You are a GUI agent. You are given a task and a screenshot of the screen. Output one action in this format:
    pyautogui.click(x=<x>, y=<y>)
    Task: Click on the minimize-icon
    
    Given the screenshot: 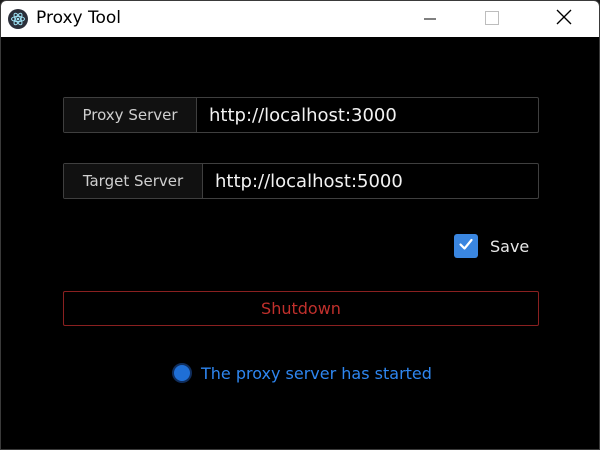 What is the action you would take?
    pyautogui.click(x=430, y=19)
    